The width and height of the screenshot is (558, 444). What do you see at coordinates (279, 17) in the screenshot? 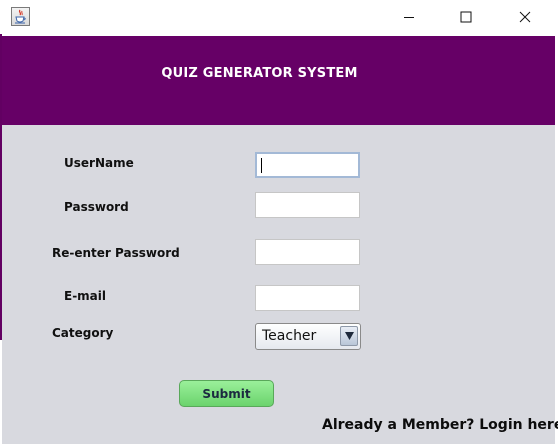
I see `title-bar` at bounding box center [279, 17].